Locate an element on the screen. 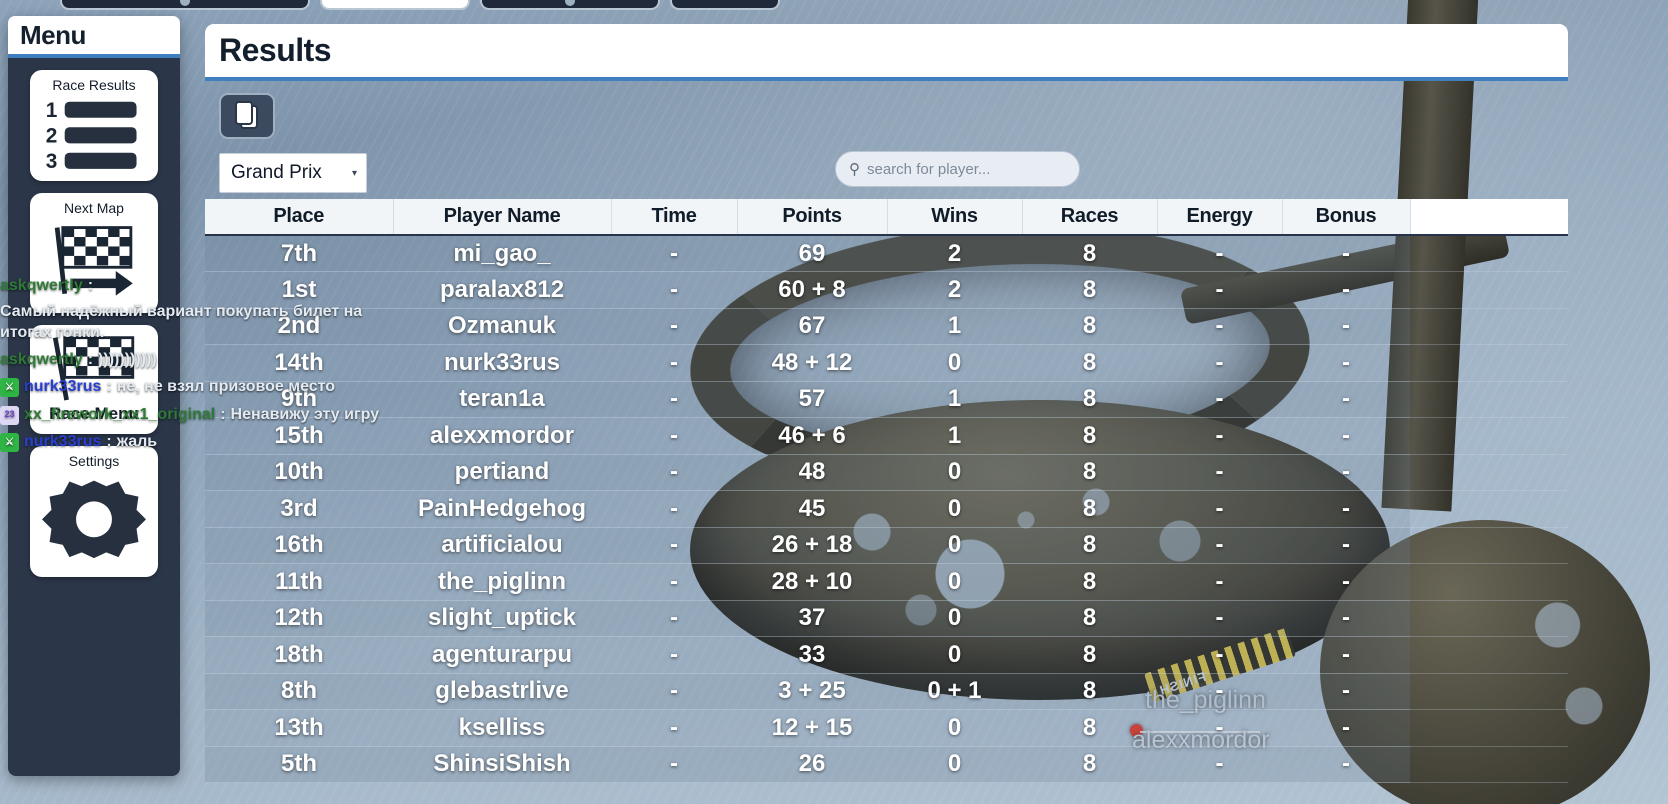  cell-points: 46 + 6 is located at coordinates (812, 436).